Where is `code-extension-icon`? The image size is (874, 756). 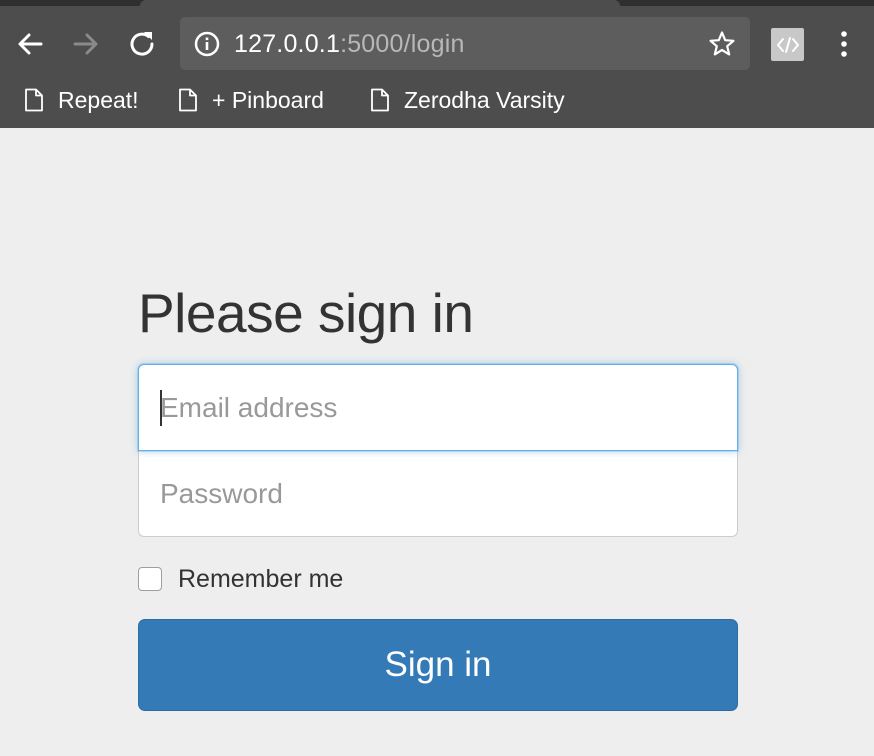 code-extension-icon is located at coordinates (787, 44).